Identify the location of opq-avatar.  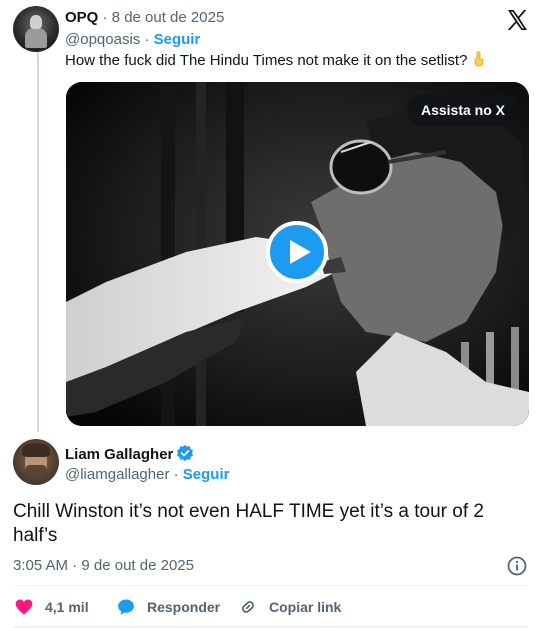
(36, 29).